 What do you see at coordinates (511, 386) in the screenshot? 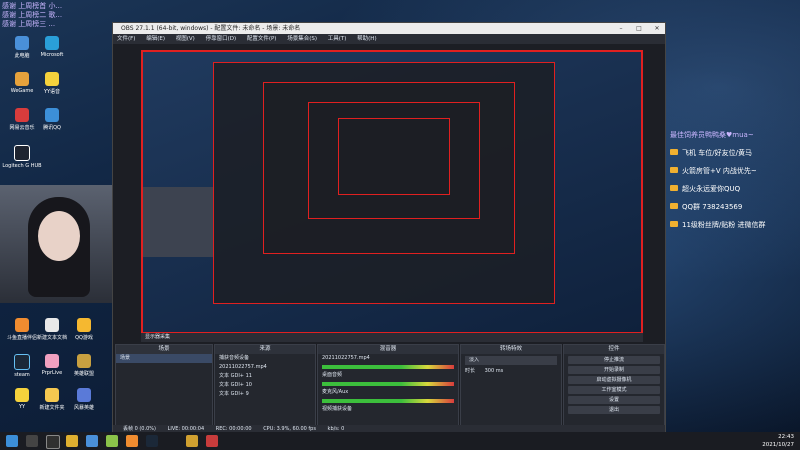
I see `transitions-dock: 转场特效 淡入 时长 300 ms` at bounding box center [511, 386].